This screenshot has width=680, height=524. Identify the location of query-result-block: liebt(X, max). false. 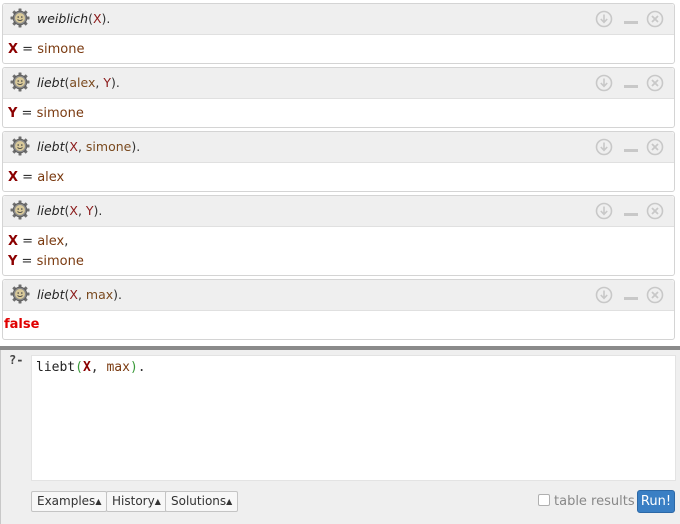
(338, 309).